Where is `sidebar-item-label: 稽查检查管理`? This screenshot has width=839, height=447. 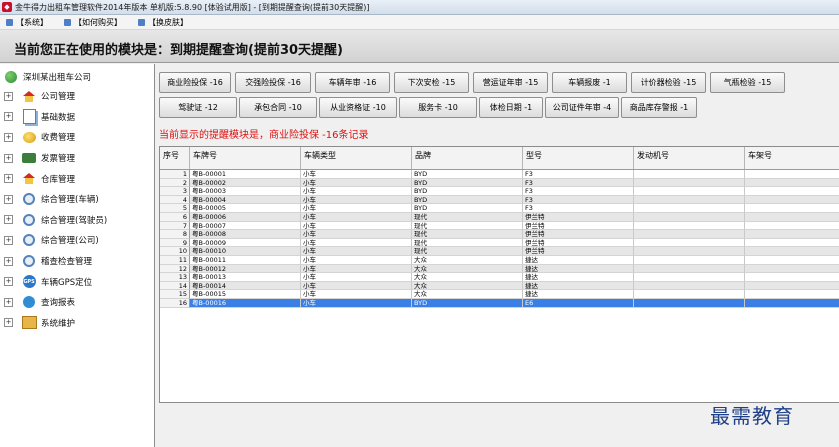
sidebar-item-label: 稽查检查管理 is located at coordinates (67, 262).